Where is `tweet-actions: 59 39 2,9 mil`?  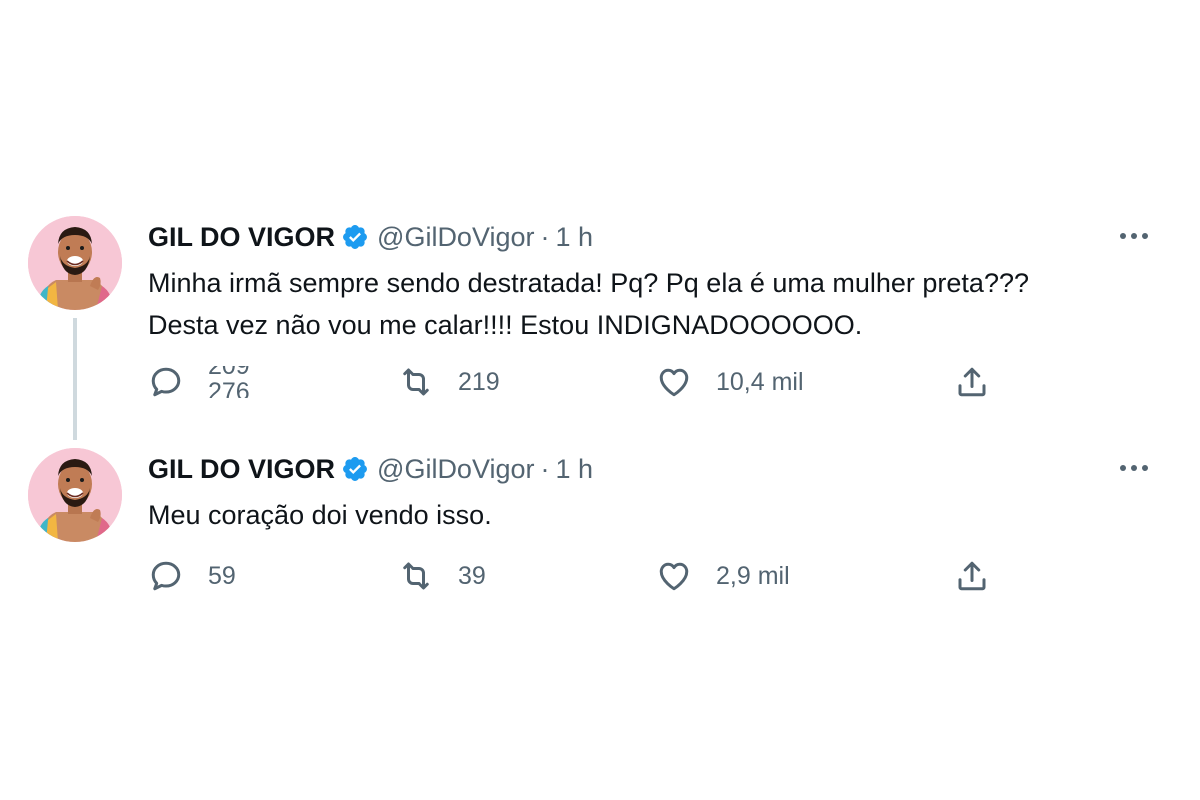
tweet-actions: 59 39 2,9 mil is located at coordinates (588, 576).